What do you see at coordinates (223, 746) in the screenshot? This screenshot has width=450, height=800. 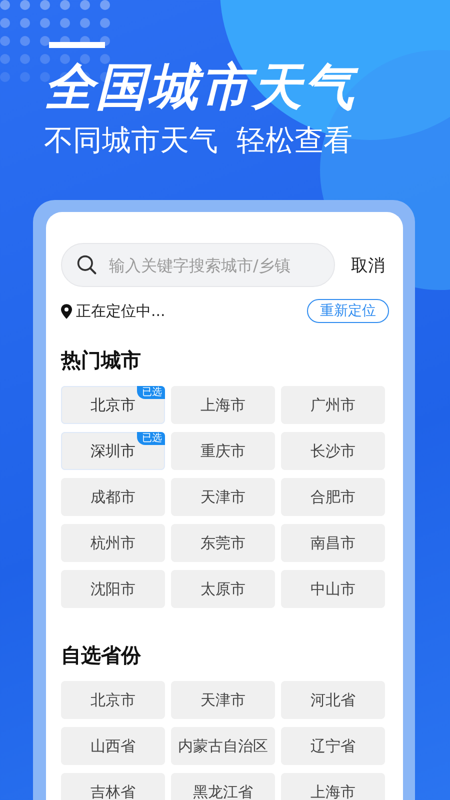 I see `city-chip: 内蒙古自治区` at bounding box center [223, 746].